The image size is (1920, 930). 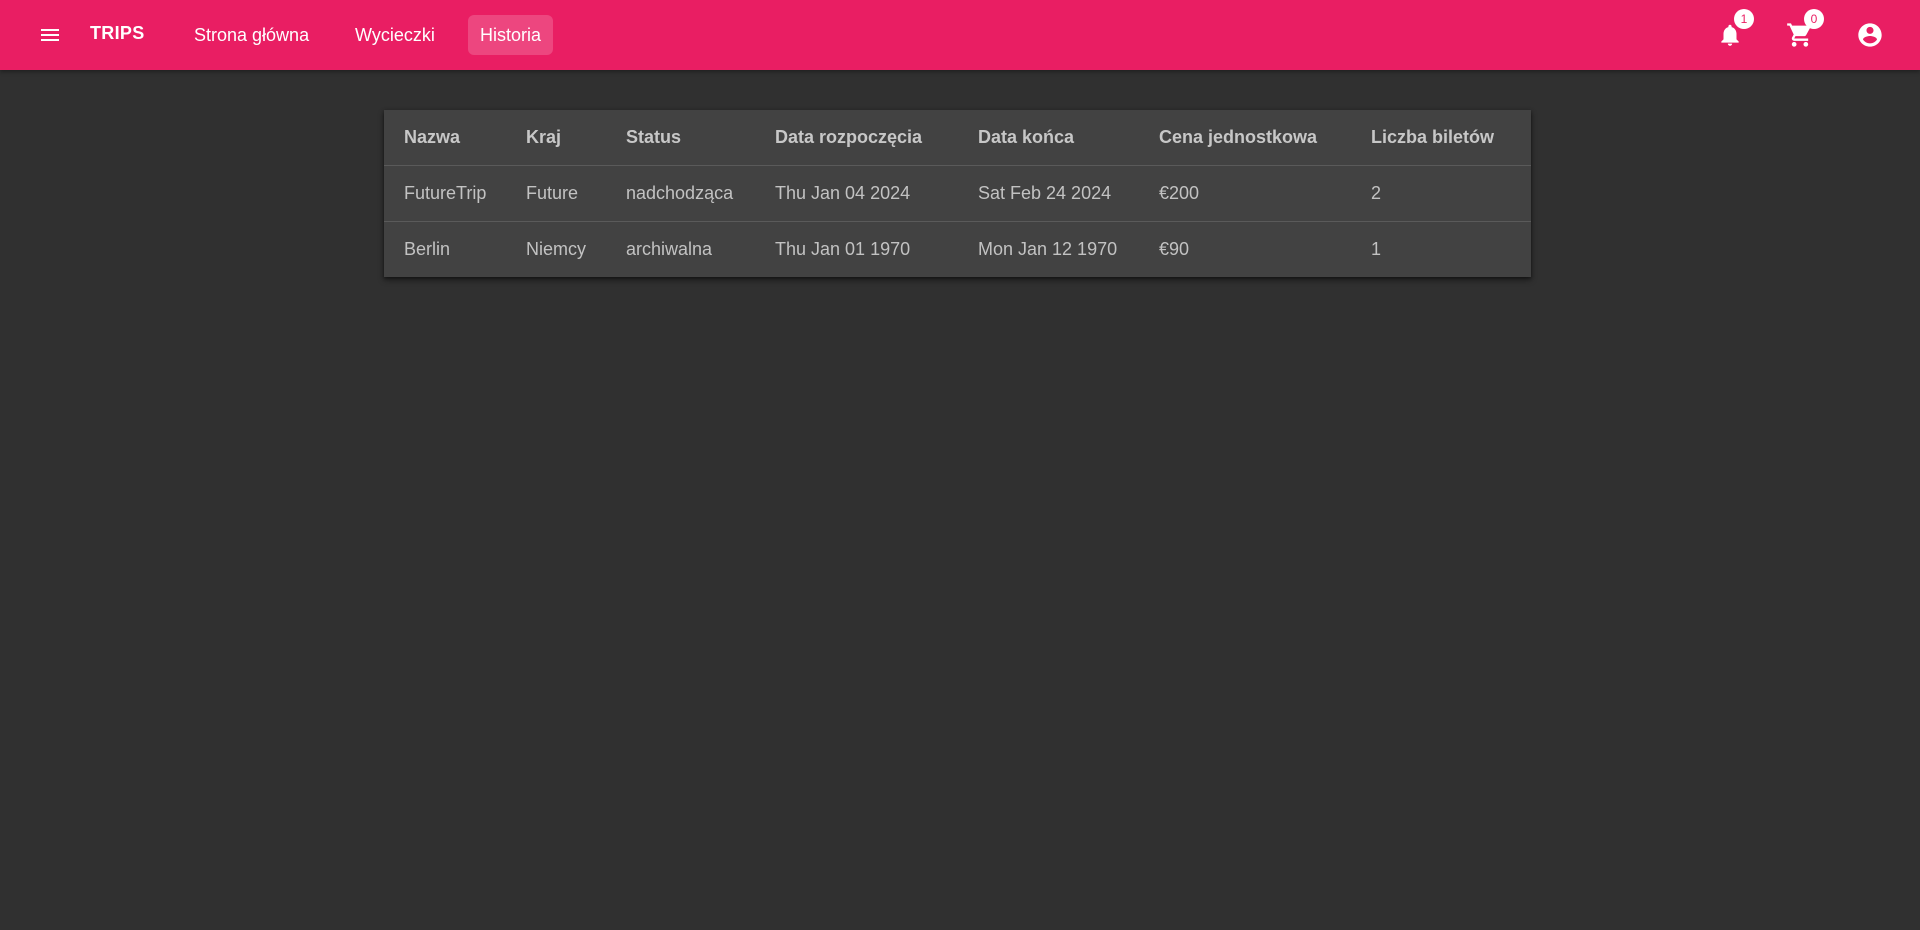 What do you see at coordinates (680, 138) in the screenshot?
I see `column-header-status: Status` at bounding box center [680, 138].